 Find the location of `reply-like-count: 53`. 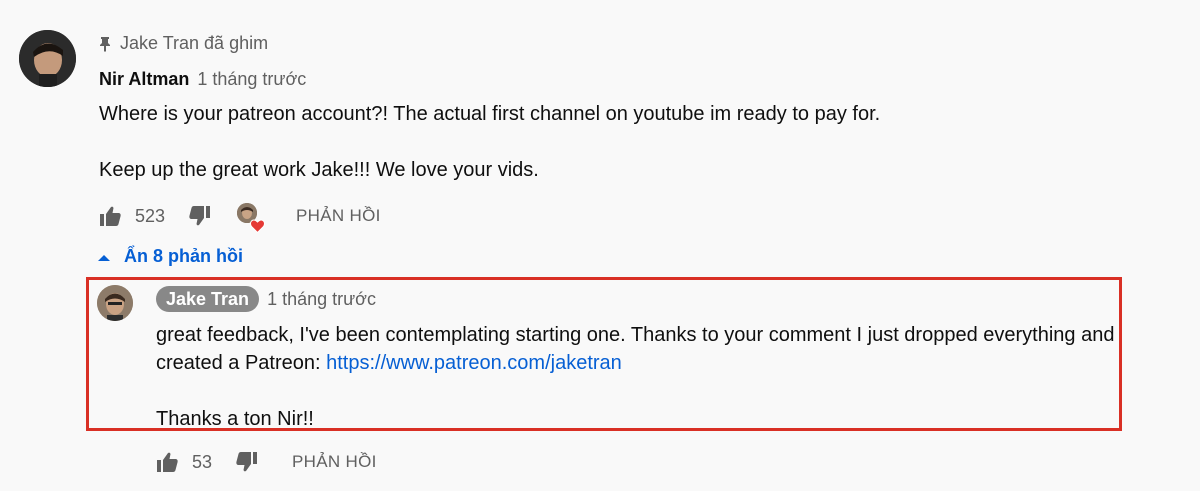

reply-like-count: 53 is located at coordinates (202, 461).